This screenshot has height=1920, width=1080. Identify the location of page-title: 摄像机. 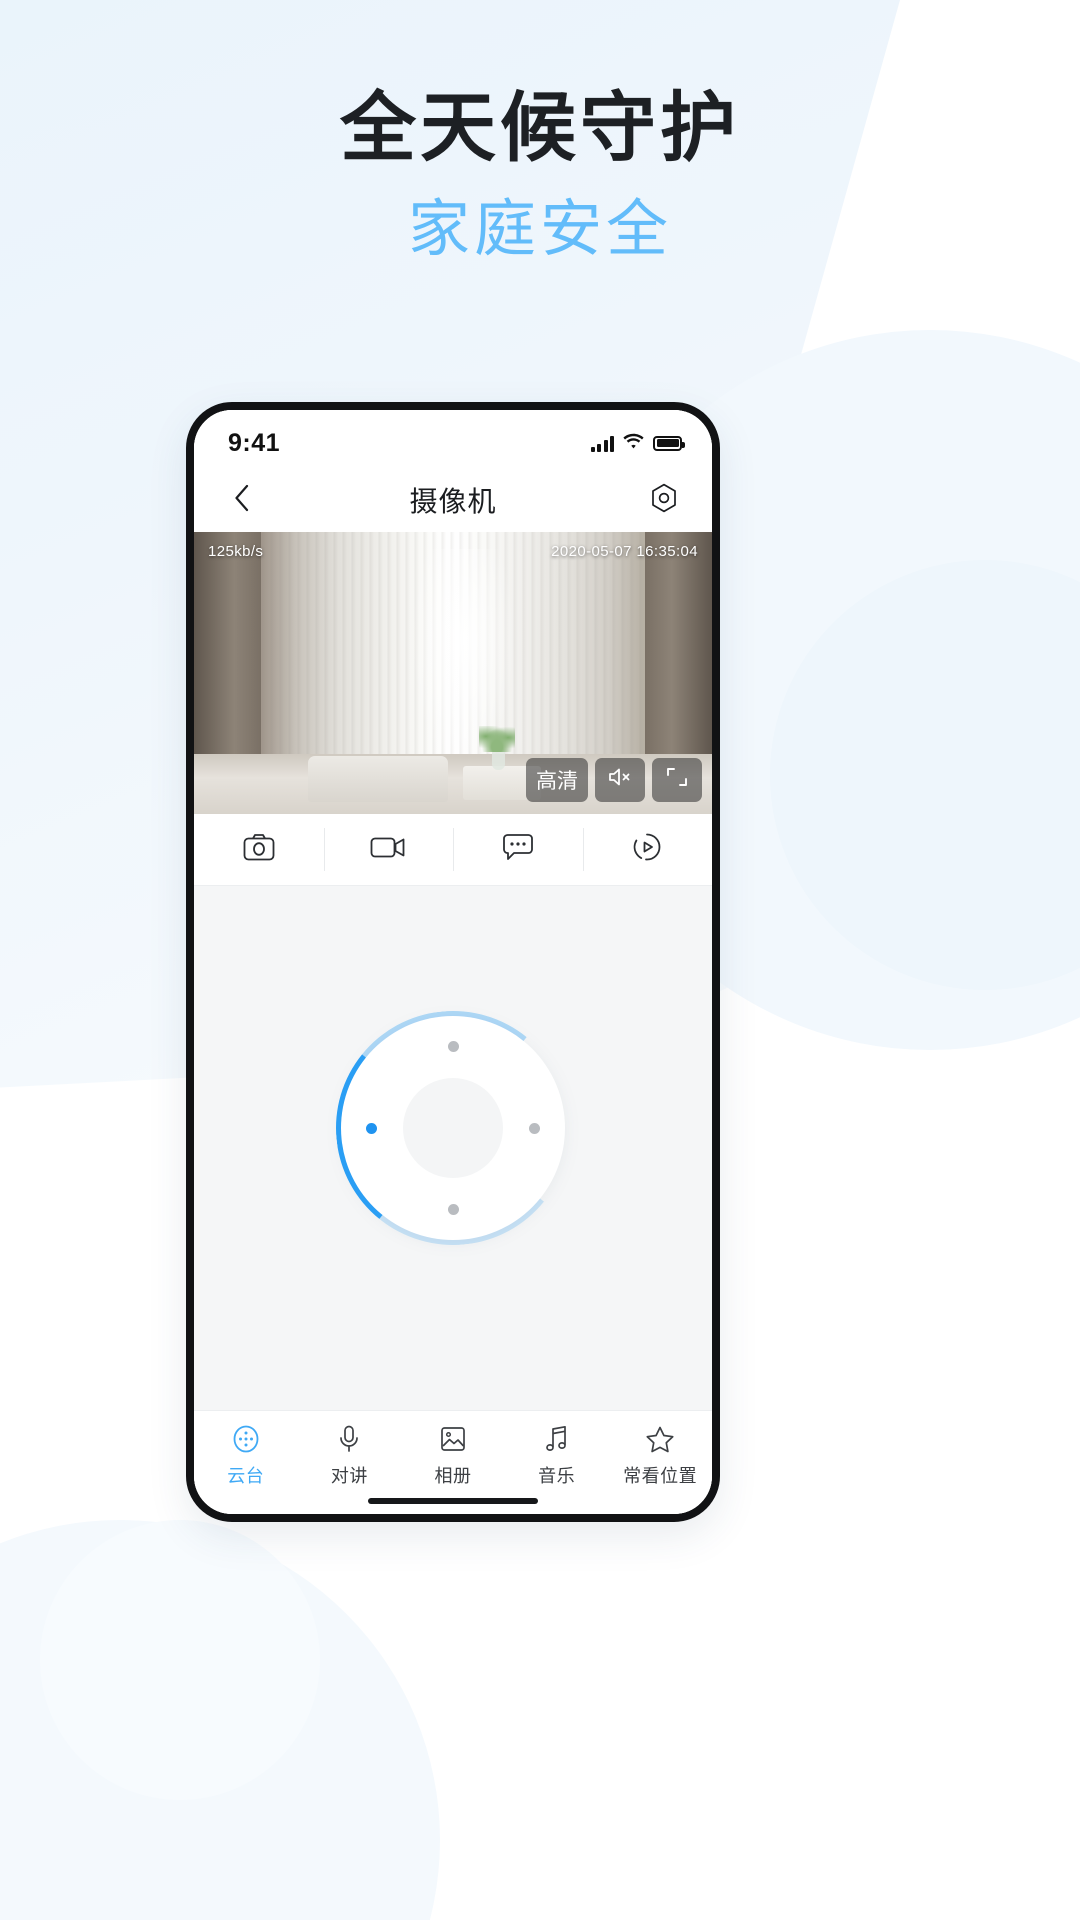
(453, 501).